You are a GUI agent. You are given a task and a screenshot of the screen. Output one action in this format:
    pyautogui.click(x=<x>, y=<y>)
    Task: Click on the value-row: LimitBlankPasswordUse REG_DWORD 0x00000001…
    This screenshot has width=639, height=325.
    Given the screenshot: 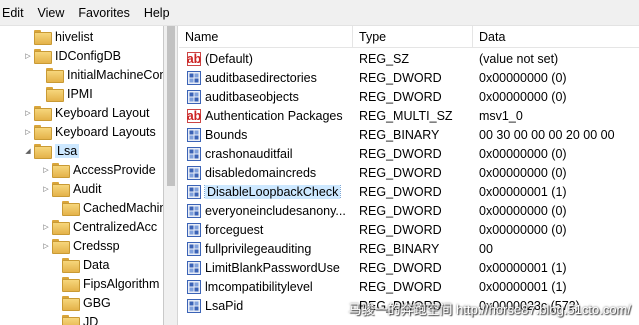 What is the action you would take?
    pyautogui.click(x=409, y=267)
    